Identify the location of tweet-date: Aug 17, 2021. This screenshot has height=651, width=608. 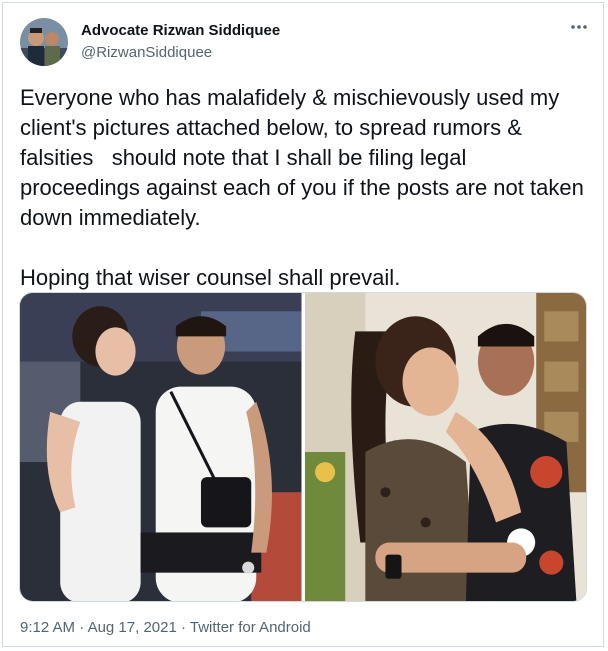
(132, 627).